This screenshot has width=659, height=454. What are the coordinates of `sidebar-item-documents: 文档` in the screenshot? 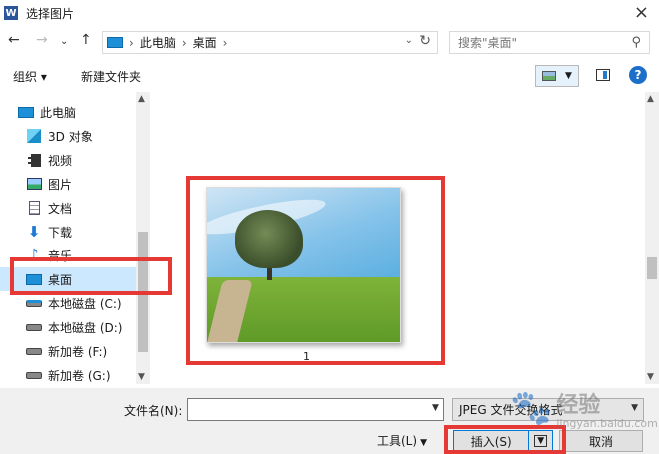 It's located at (68, 208).